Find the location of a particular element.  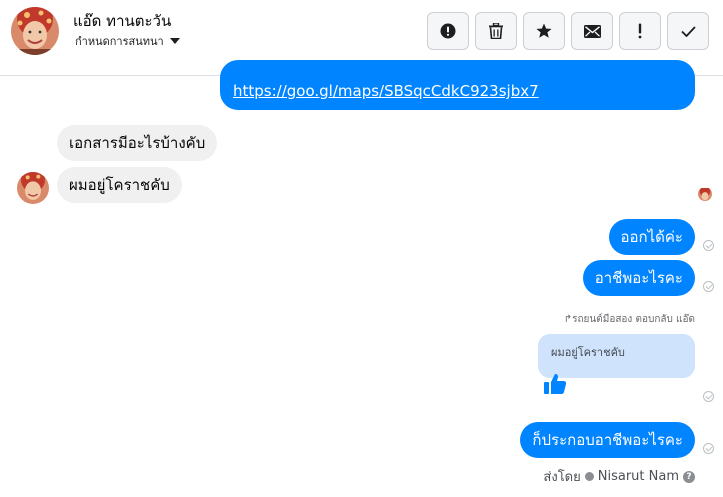

chevron-down-icon is located at coordinates (174, 41).